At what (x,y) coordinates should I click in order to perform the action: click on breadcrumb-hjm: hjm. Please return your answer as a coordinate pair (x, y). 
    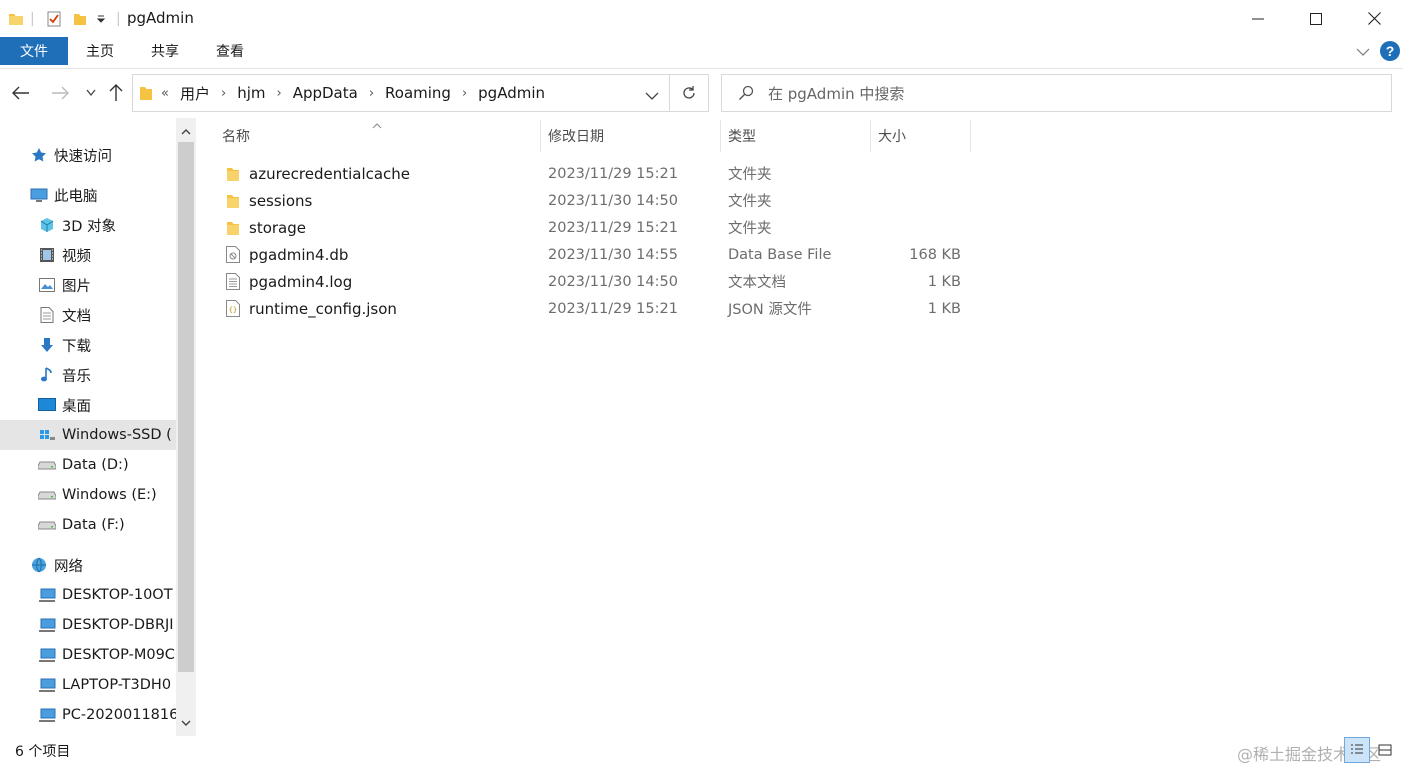
    Looking at the image, I should click on (251, 93).